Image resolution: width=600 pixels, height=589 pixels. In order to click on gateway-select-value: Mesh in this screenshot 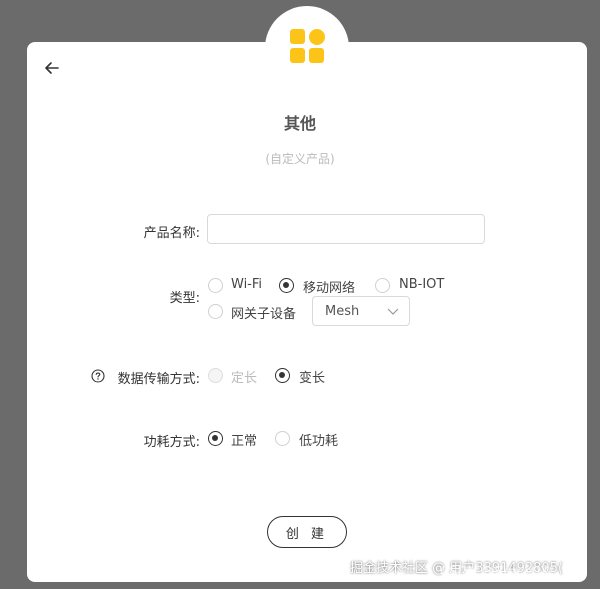, I will do `click(342, 311)`.